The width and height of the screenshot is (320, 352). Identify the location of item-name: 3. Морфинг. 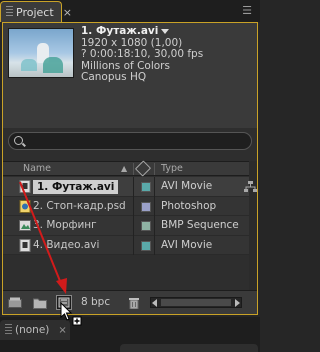
(65, 225).